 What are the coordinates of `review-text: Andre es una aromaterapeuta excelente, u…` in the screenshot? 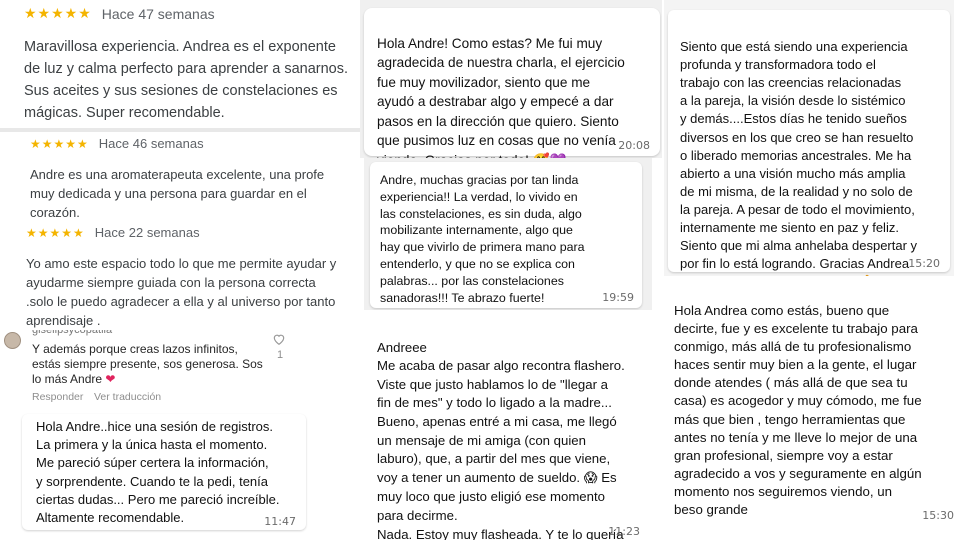 It's located at (177, 193).